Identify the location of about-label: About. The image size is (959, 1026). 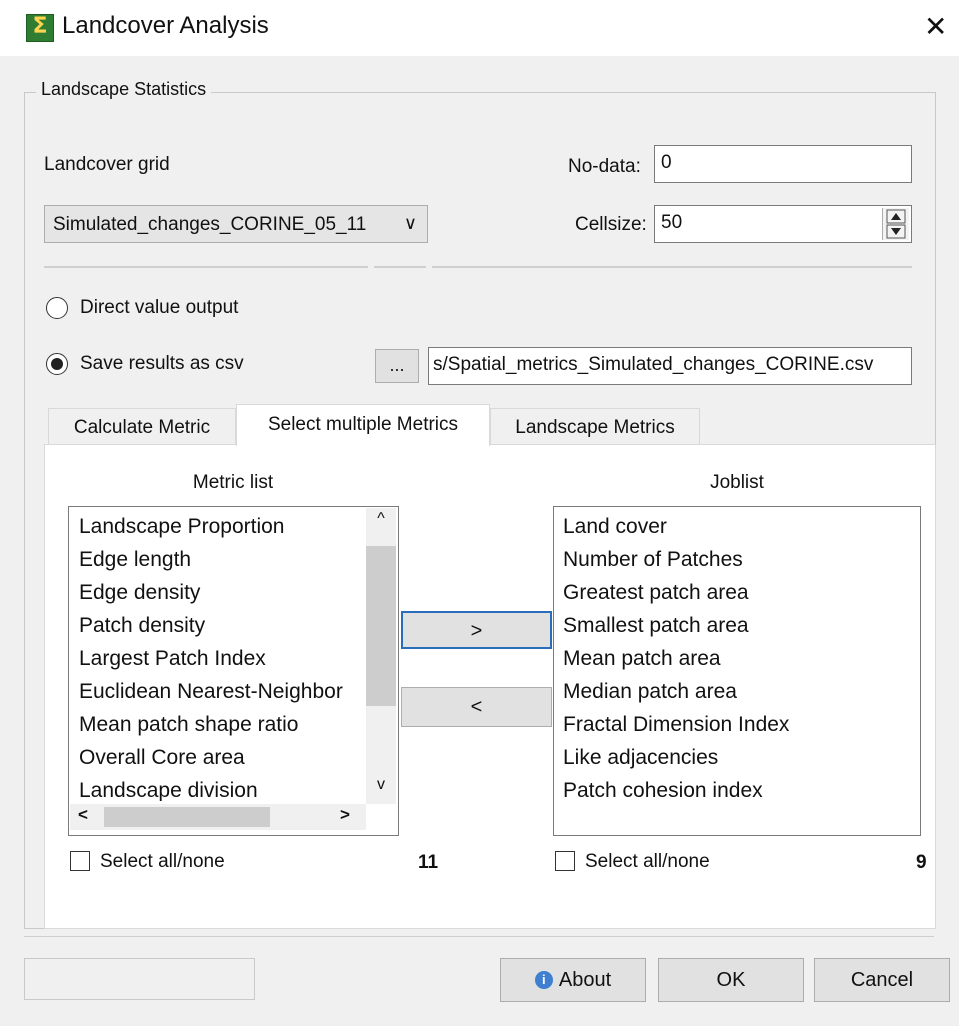
(585, 980).